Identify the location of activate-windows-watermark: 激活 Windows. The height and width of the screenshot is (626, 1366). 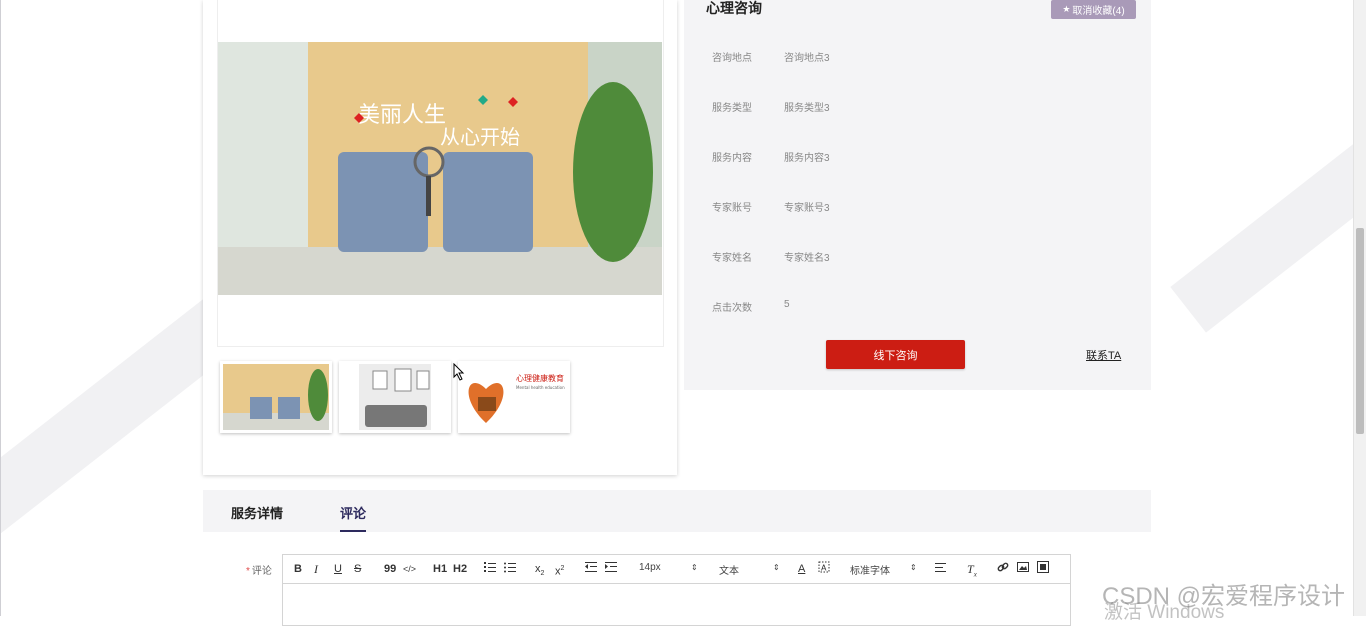
(1164, 612).